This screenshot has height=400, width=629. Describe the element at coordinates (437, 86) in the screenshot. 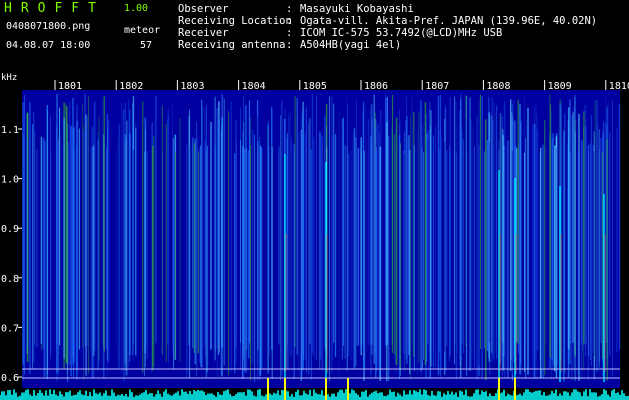

I see `time-label: 1807` at that location.